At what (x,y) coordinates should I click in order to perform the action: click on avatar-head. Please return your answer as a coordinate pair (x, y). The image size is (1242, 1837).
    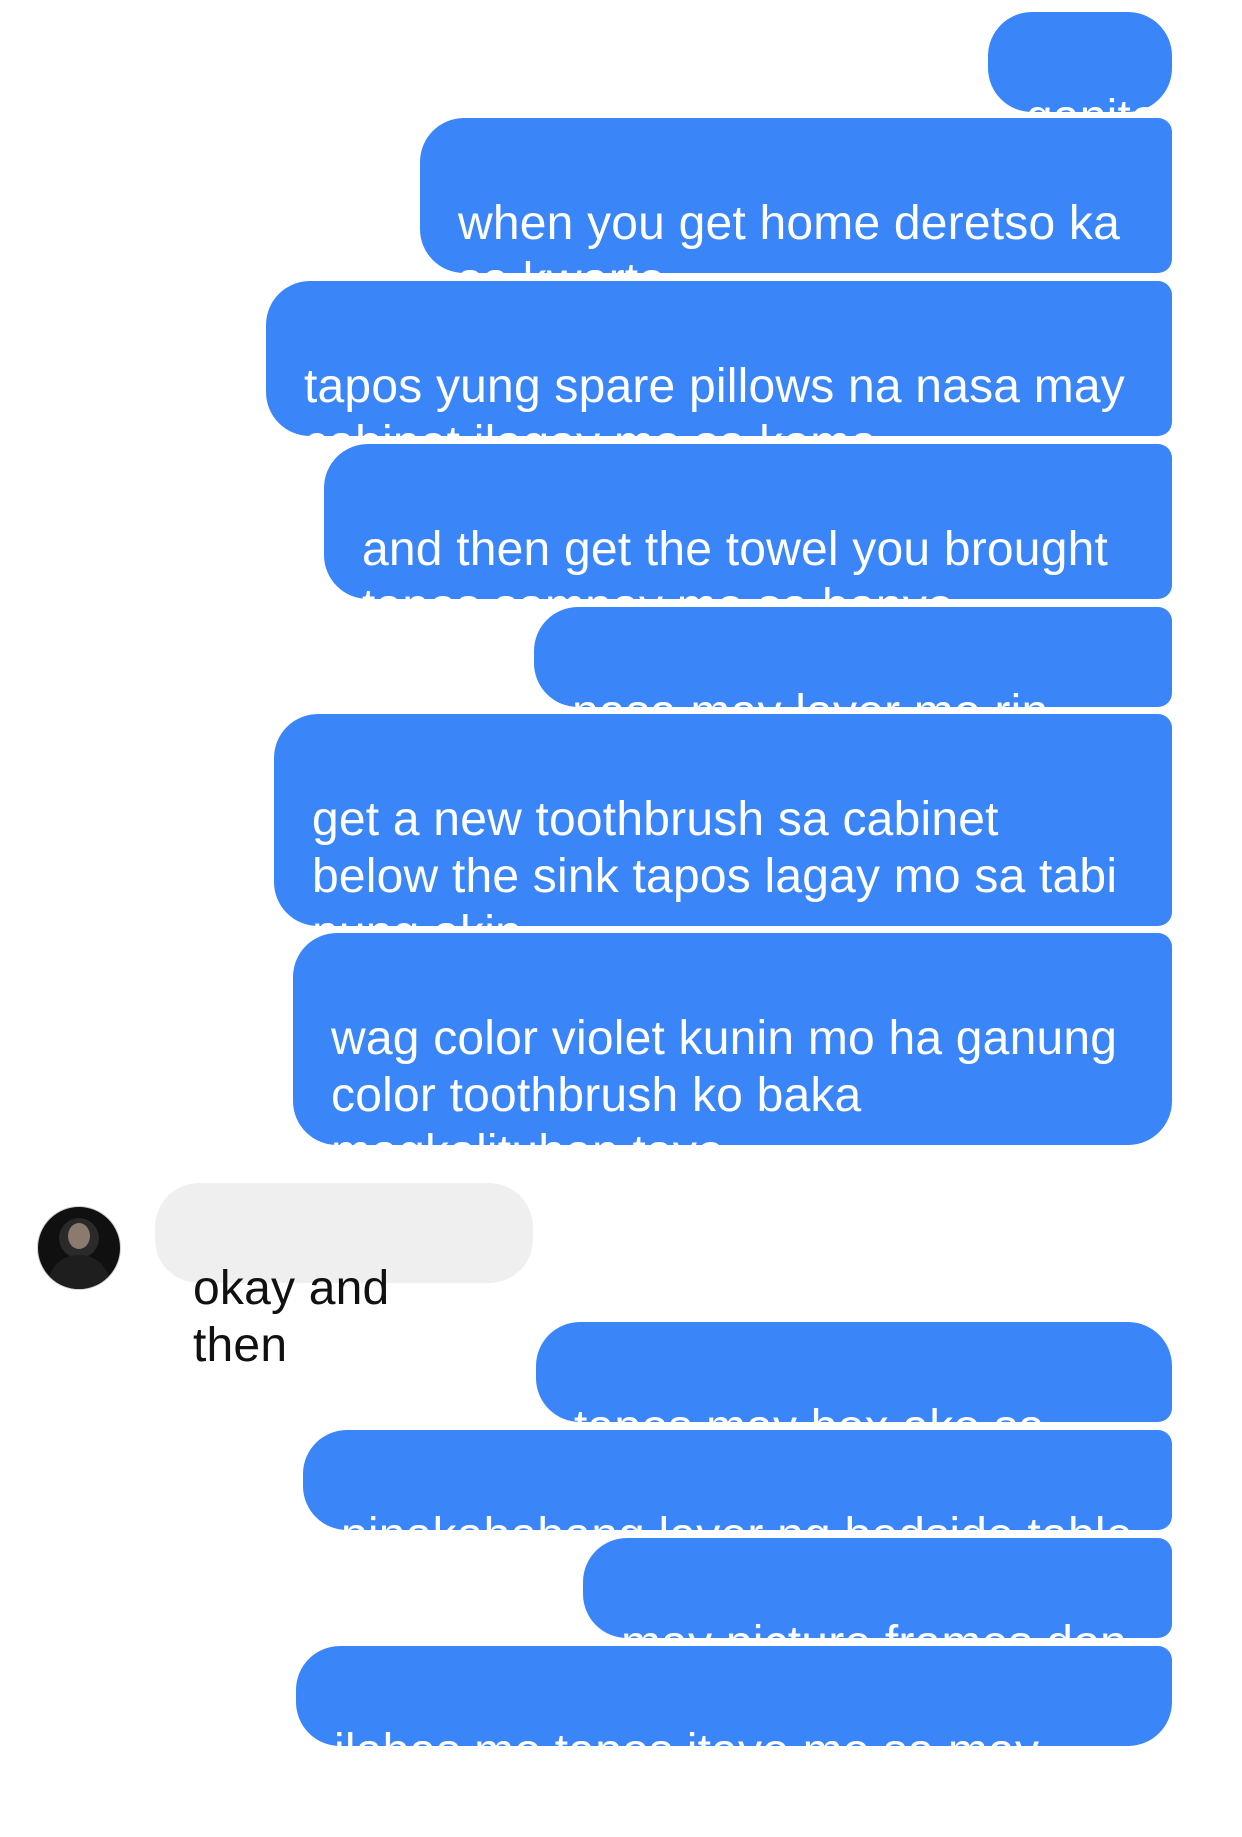
    Looking at the image, I should click on (79, 1236).